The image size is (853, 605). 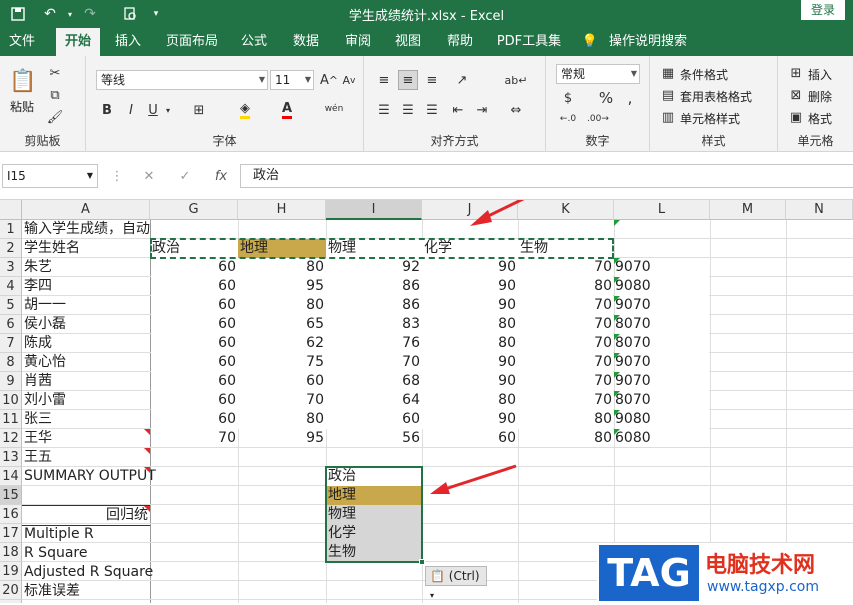 What do you see at coordinates (192, 42) in the screenshot?
I see `tab-page-layout: 页面布局` at bounding box center [192, 42].